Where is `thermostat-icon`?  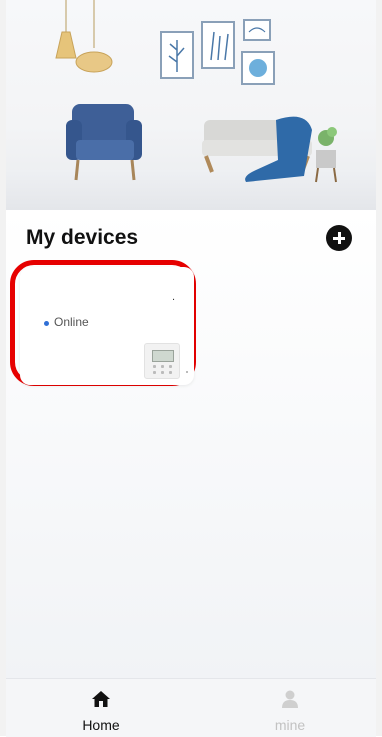 thermostat-icon is located at coordinates (162, 361).